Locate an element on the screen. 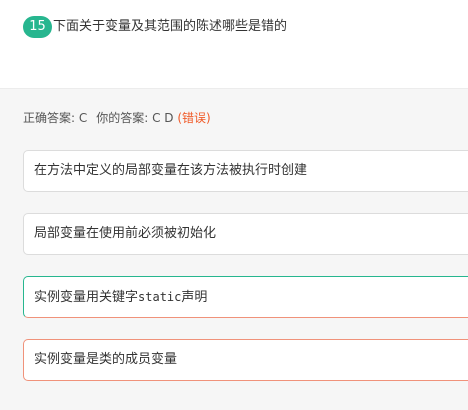 This screenshot has width=468, height=410. option-a: 在方法中定义的局部变量在该方法被执行时创建 is located at coordinates (245, 171).